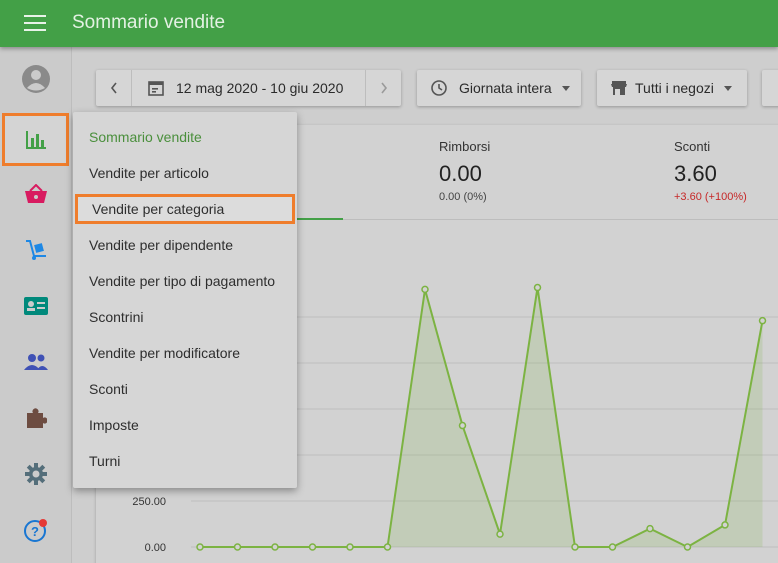  I want to click on sidebar-item-help: ?, so click(36, 530).